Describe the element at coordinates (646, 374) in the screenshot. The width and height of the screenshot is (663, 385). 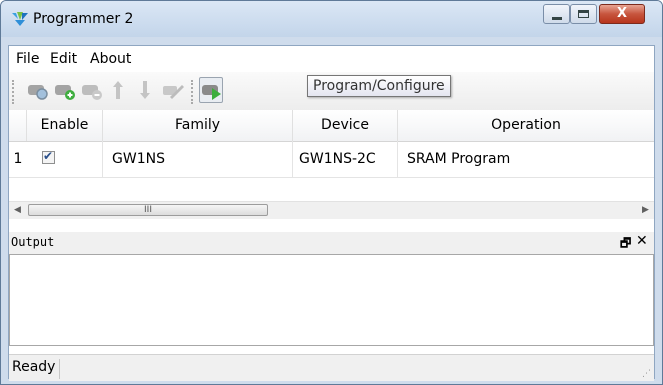
I see `resize-grip-icon: ⋰` at that location.